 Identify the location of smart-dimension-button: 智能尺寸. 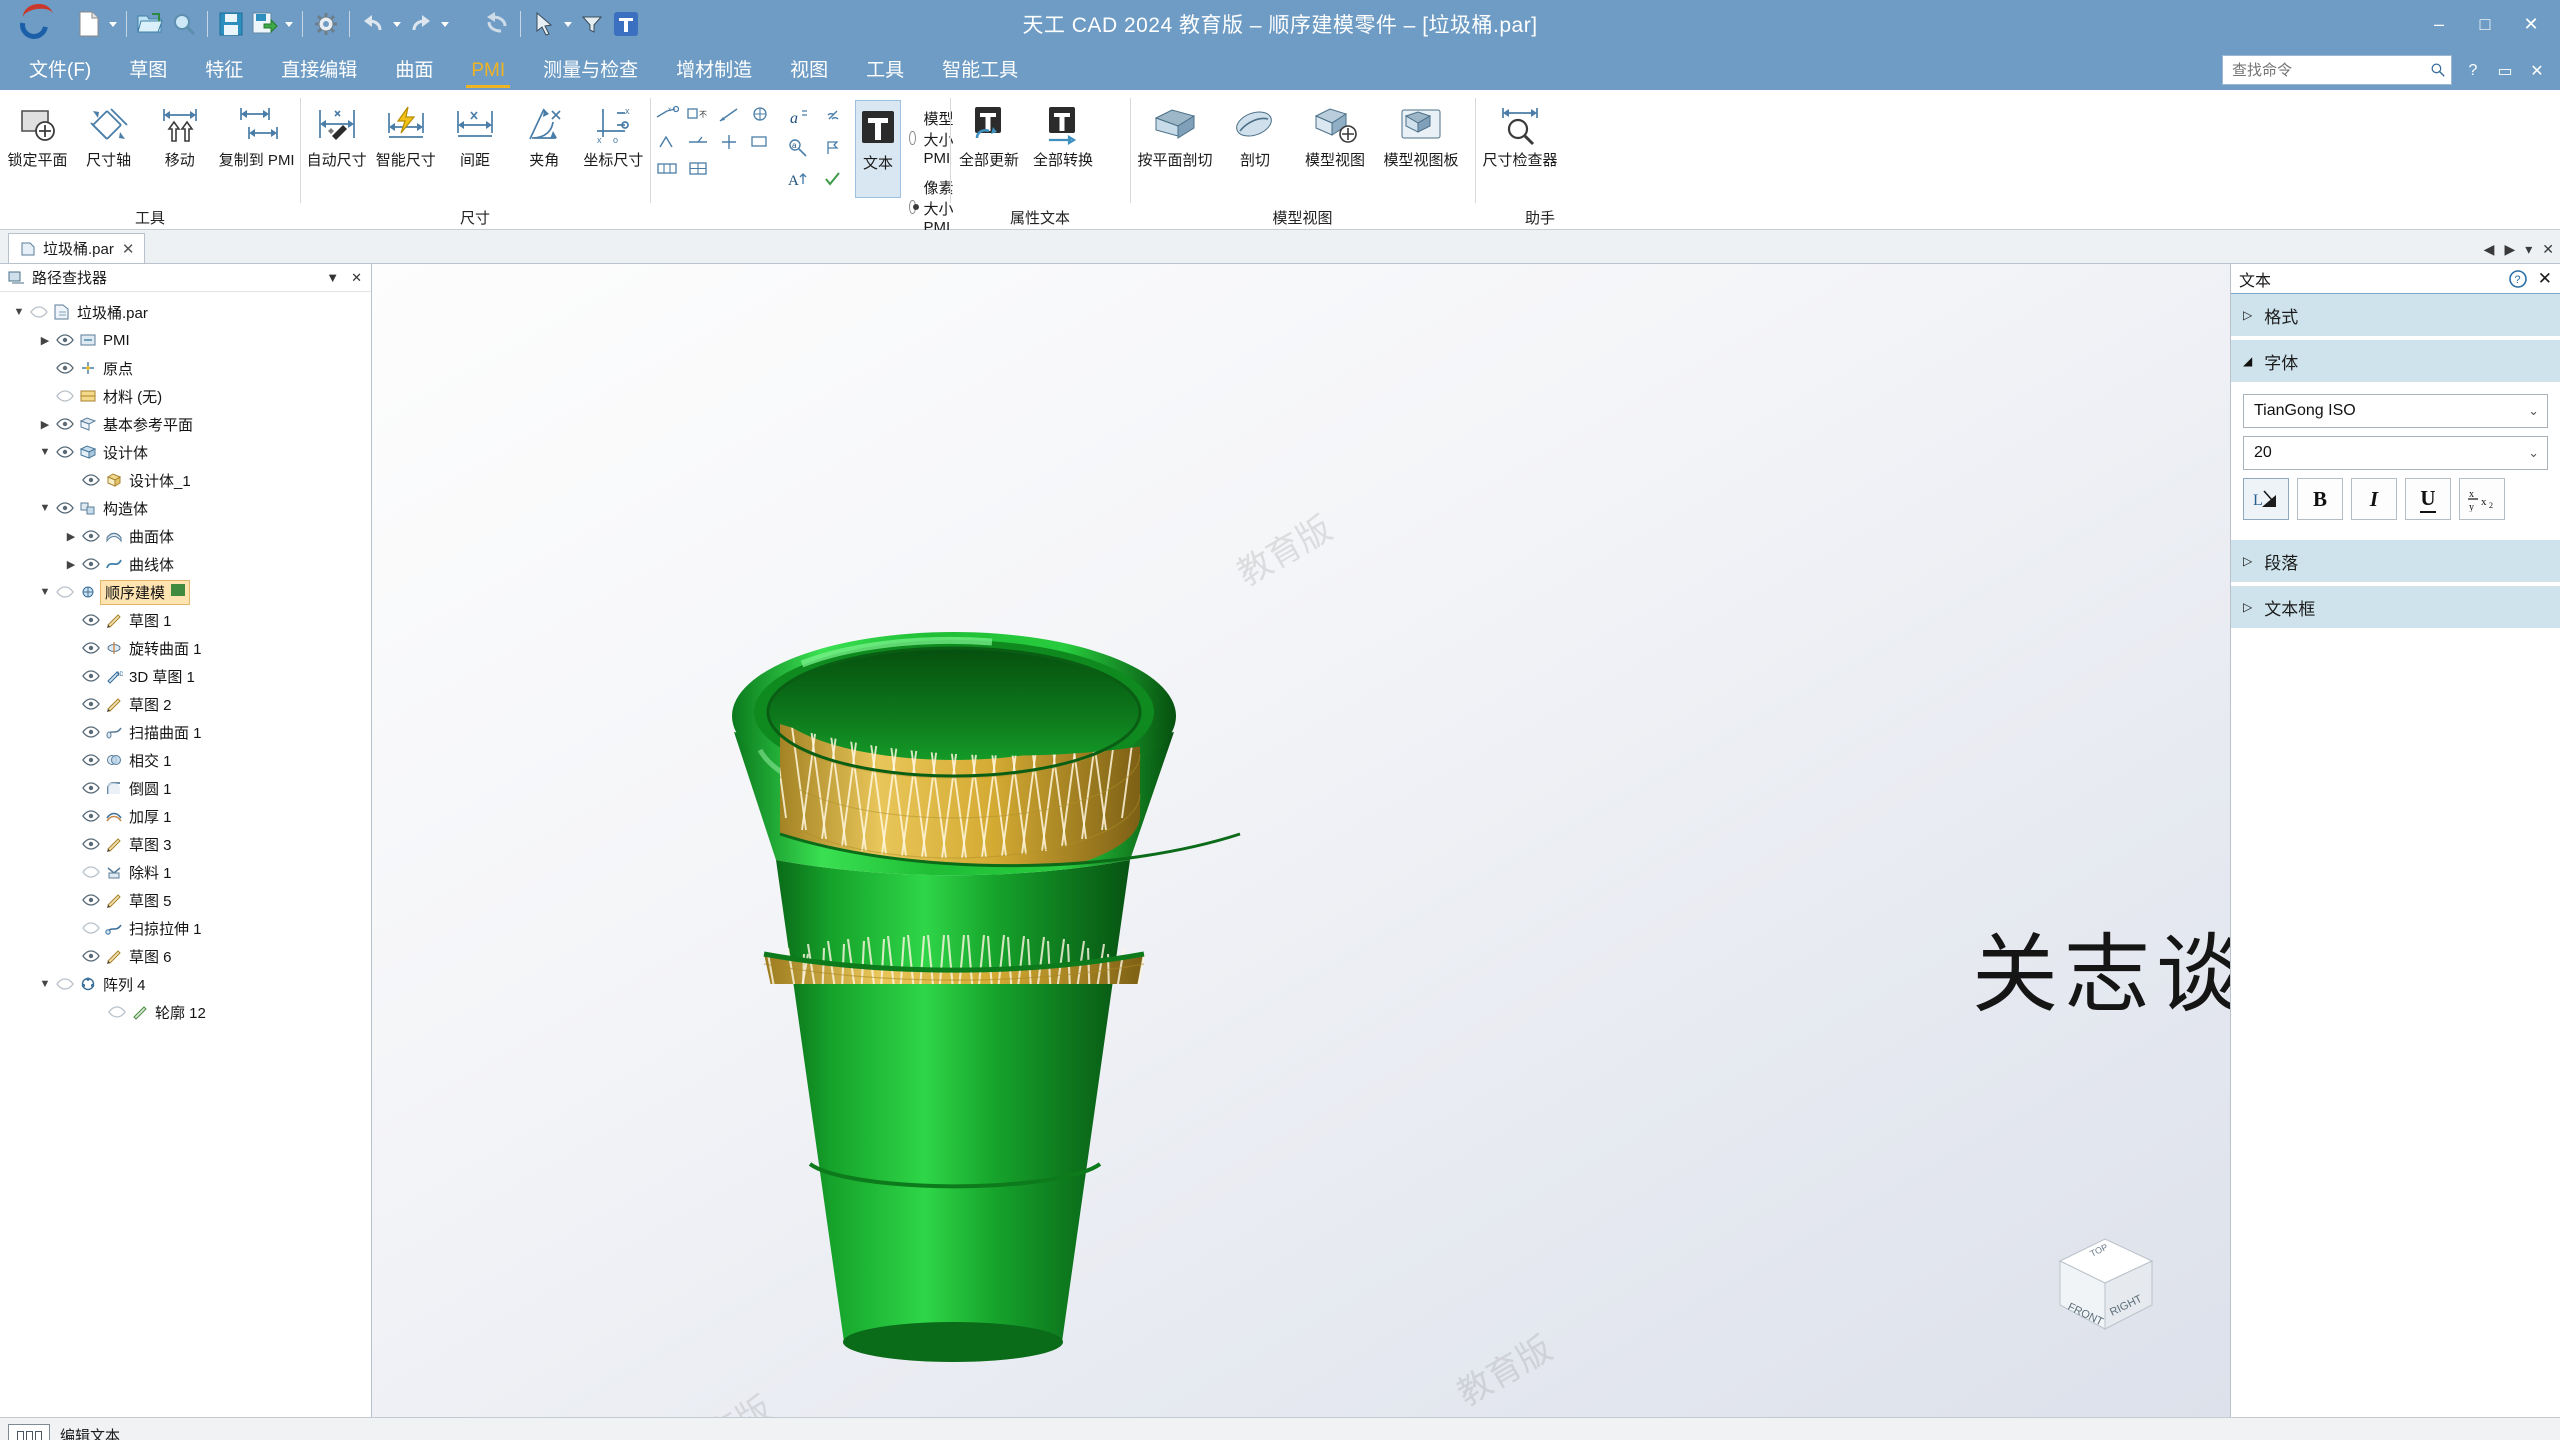
(405, 135).